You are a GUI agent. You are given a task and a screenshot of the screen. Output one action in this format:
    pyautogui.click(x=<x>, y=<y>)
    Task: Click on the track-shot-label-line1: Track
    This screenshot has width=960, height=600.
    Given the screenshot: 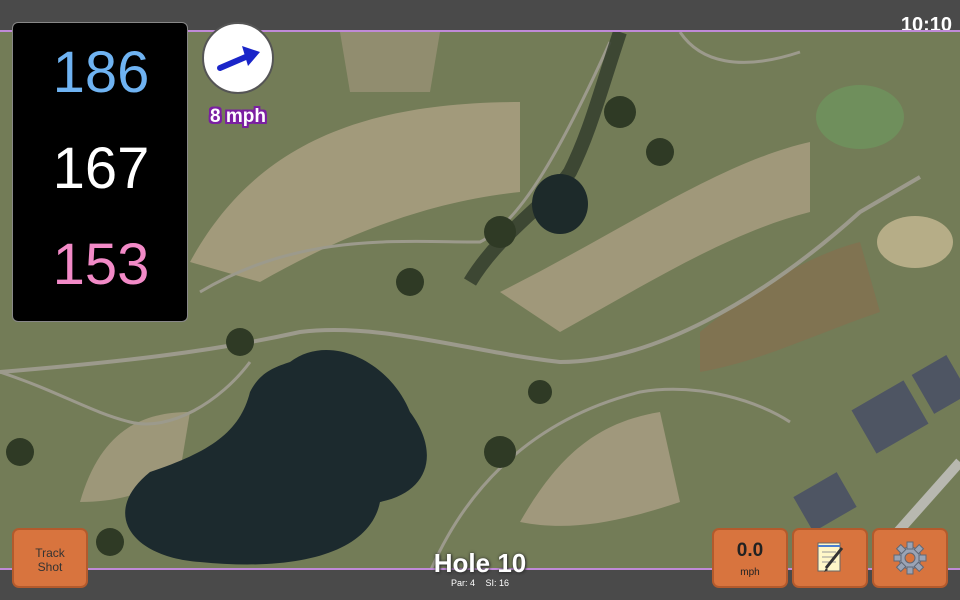 What is the action you would take?
    pyautogui.click(x=50, y=553)
    